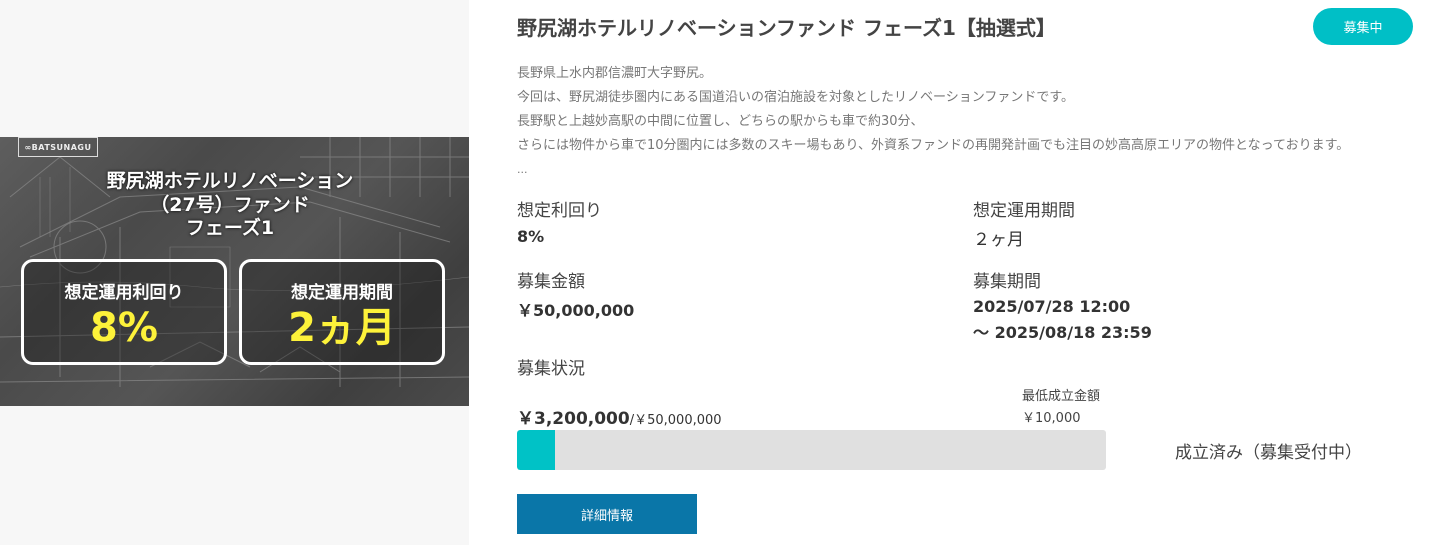 The width and height of the screenshot is (1430, 545). I want to click on progress-amount: ￥3,200,000/￥50,000,000, so click(619, 416).